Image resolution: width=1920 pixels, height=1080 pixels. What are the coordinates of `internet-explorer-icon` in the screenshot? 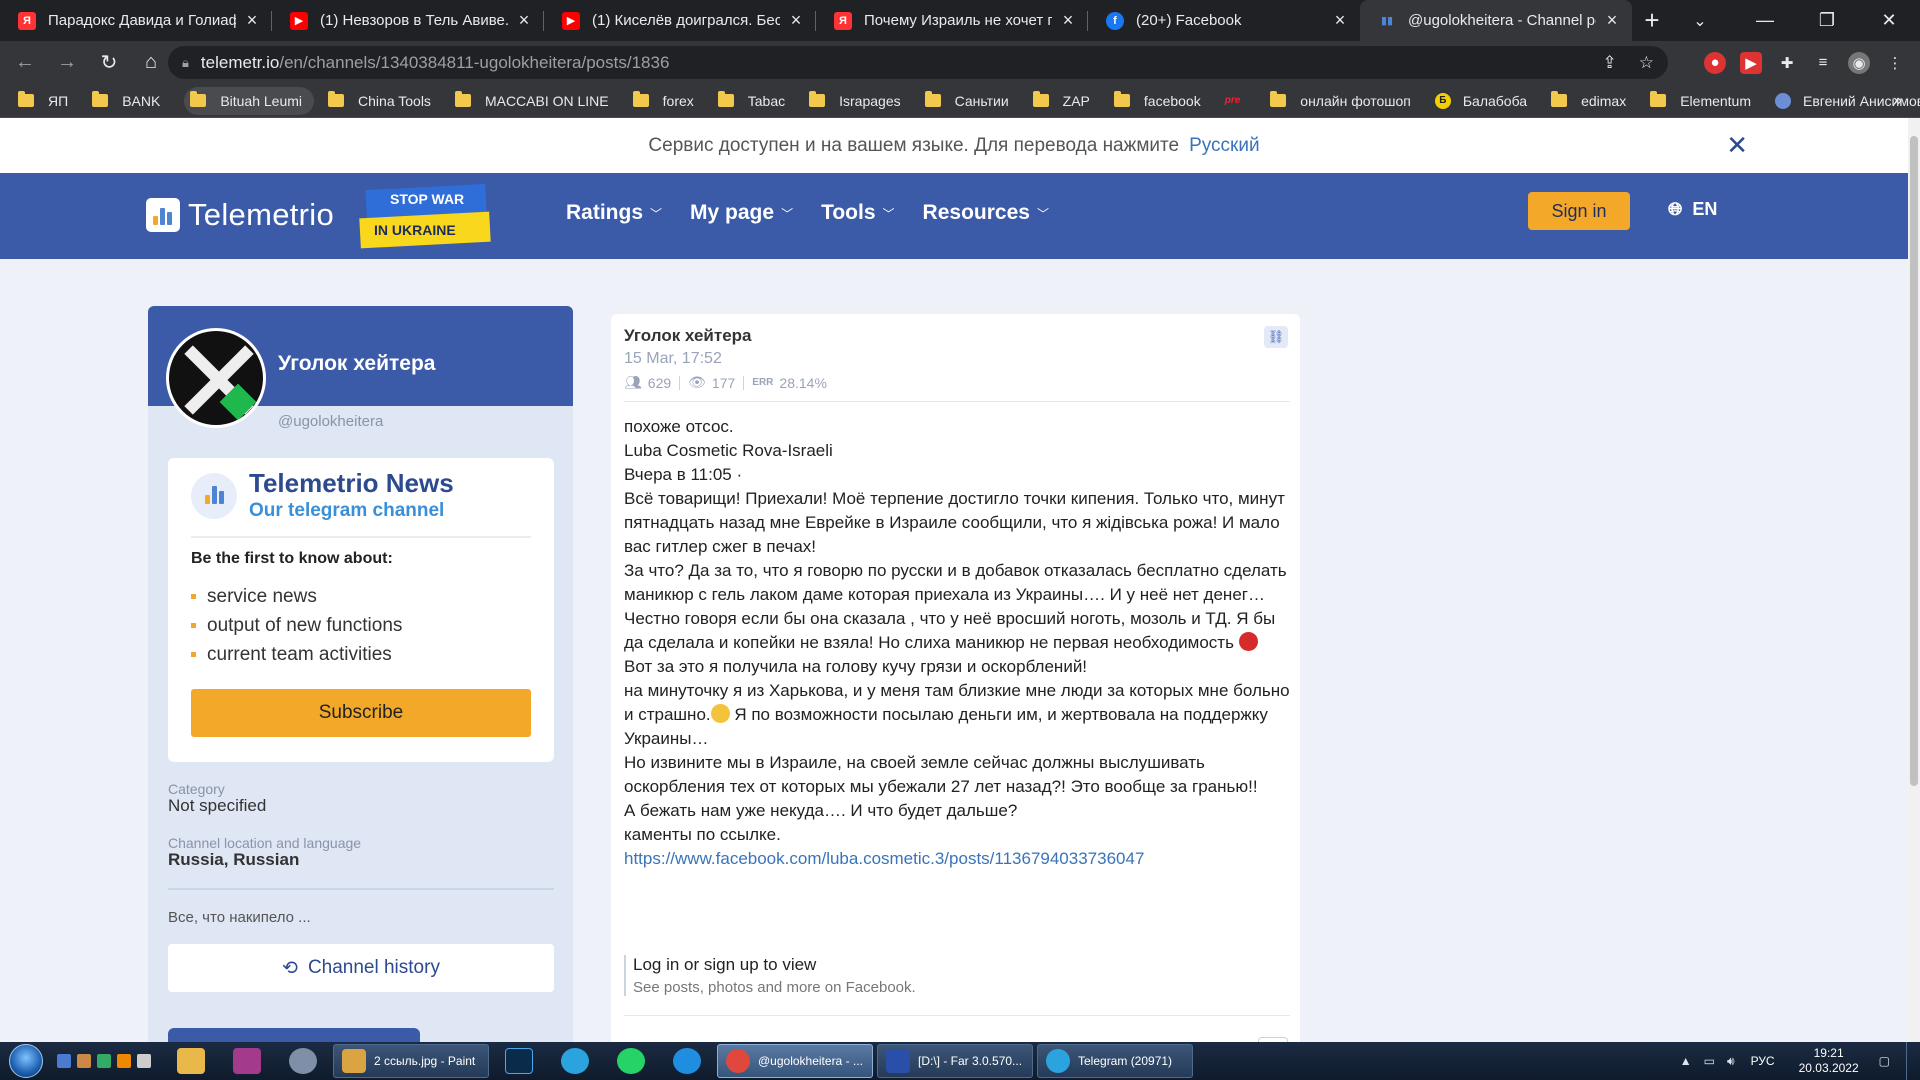 It's located at (687, 1061).